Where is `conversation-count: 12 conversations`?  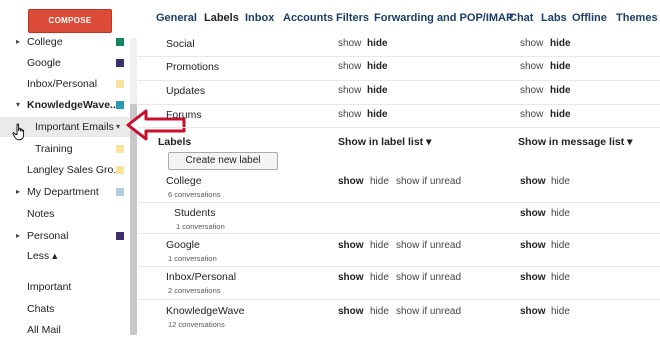 conversation-count: 12 conversations is located at coordinates (196, 324).